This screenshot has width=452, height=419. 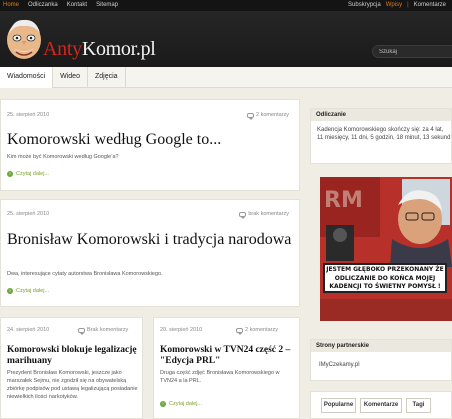 What do you see at coordinates (364, 5) in the screenshot?
I see `subscription-label: Subskrypcja` at bounding box center [364, 5].